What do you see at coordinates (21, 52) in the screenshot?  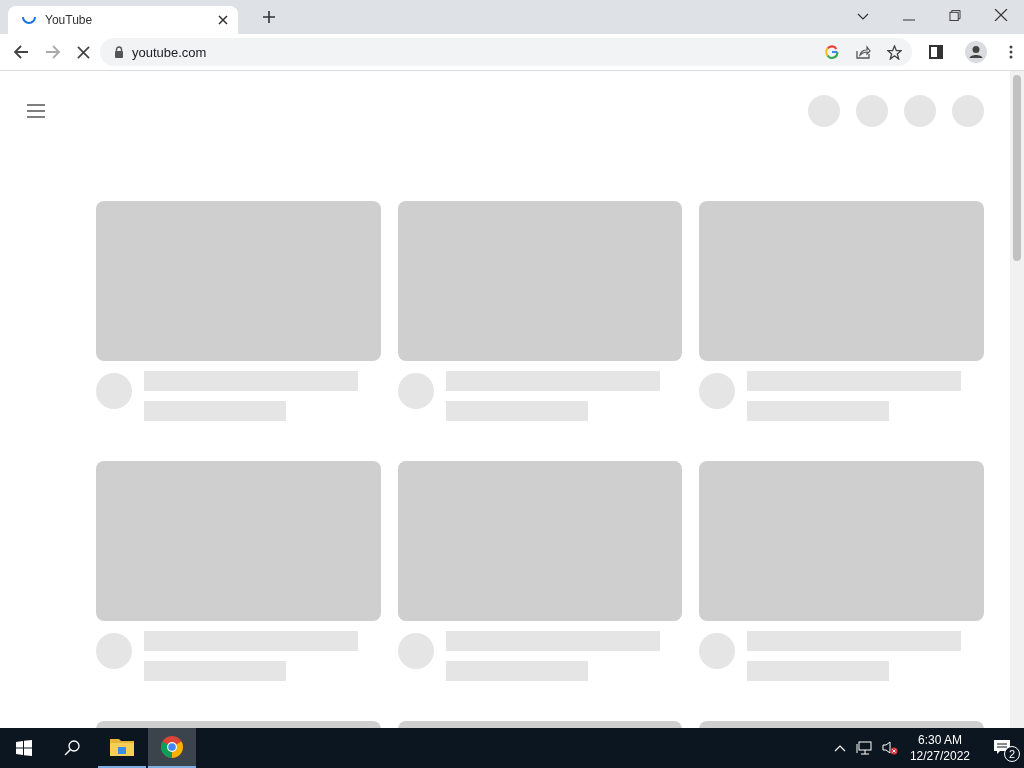 I see `back-icon` at bounding box center [21, 52].